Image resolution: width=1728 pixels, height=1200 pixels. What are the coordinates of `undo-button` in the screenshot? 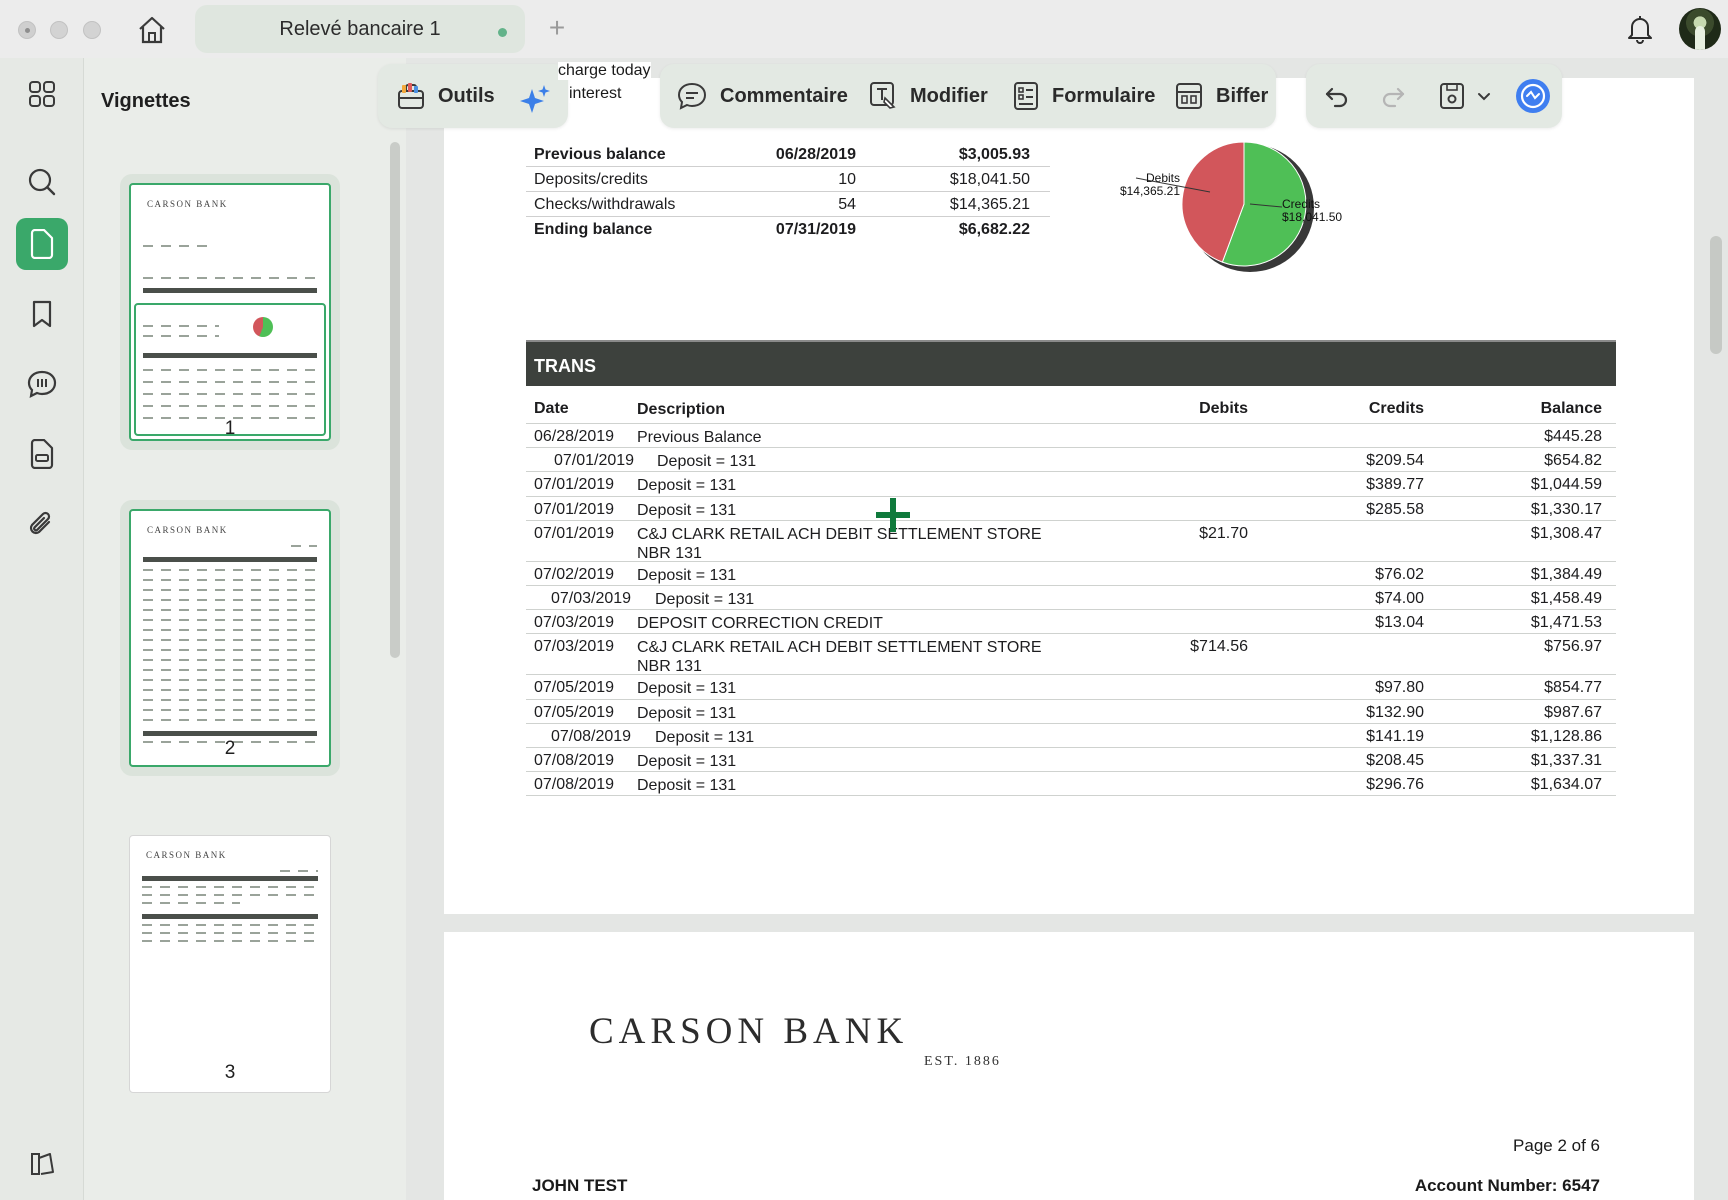 It's located at (1343, 96).